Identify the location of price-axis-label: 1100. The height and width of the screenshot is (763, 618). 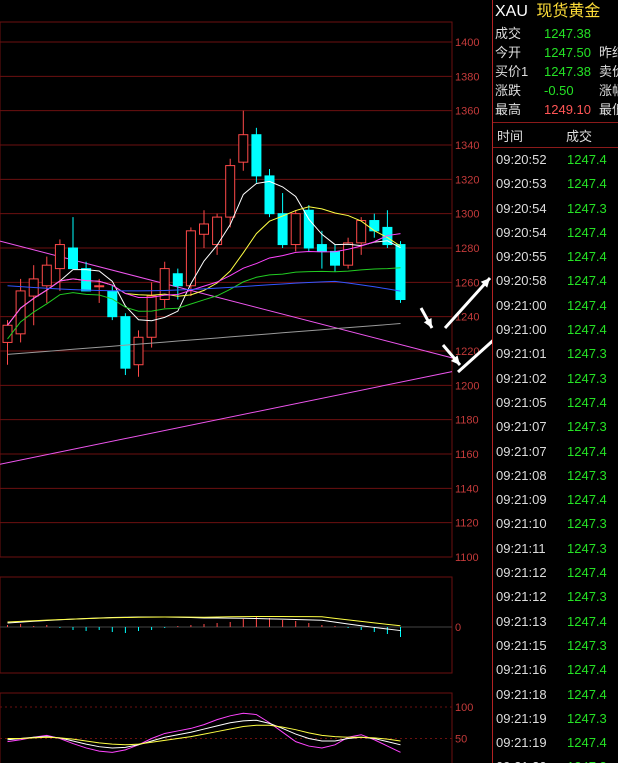
(467, 558).